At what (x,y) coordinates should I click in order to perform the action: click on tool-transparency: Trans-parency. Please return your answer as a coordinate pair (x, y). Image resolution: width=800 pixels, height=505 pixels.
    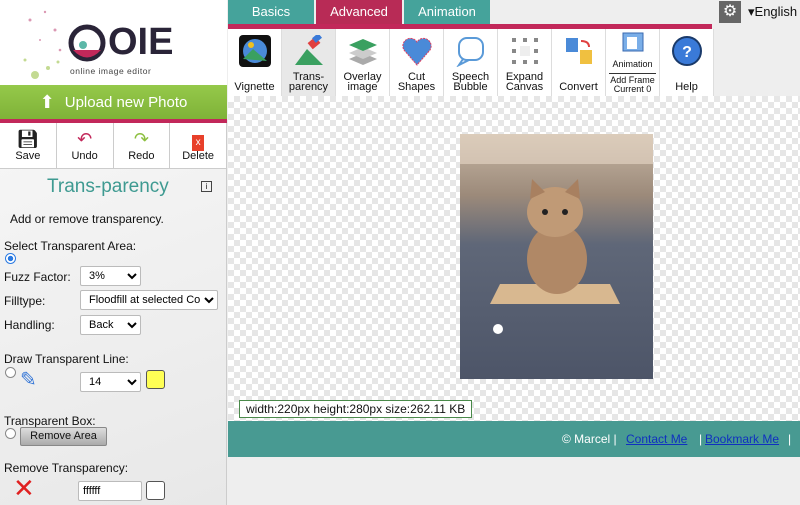
    Looking at the image, I should click on (309, 62).